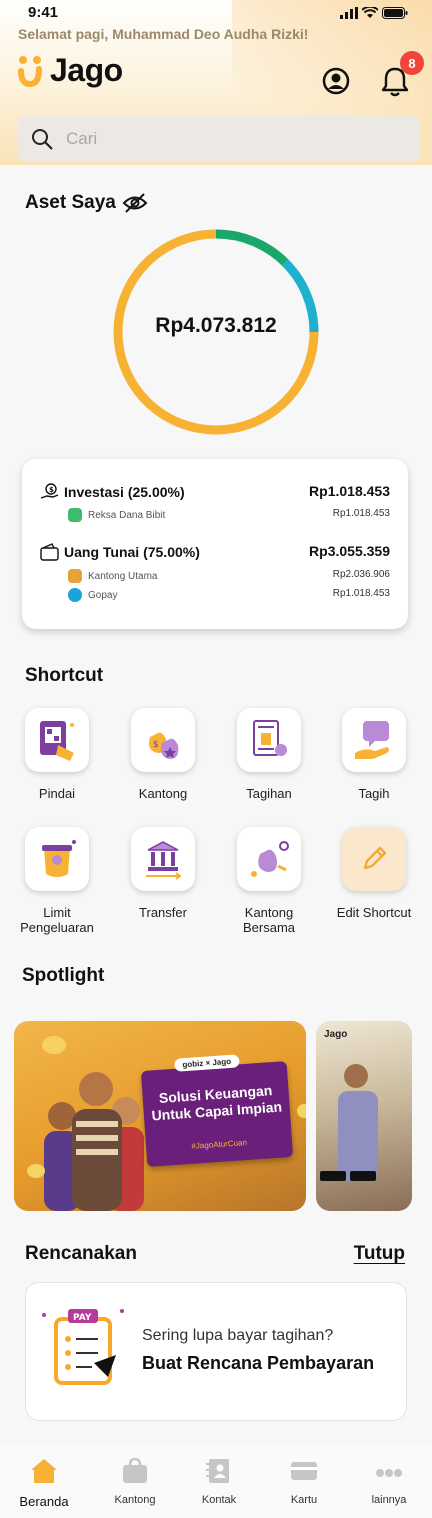 The image size is (432, 1518). Describe the element at coordinates (349, 13) in the screenshot. I see `signal-icon` at that location.